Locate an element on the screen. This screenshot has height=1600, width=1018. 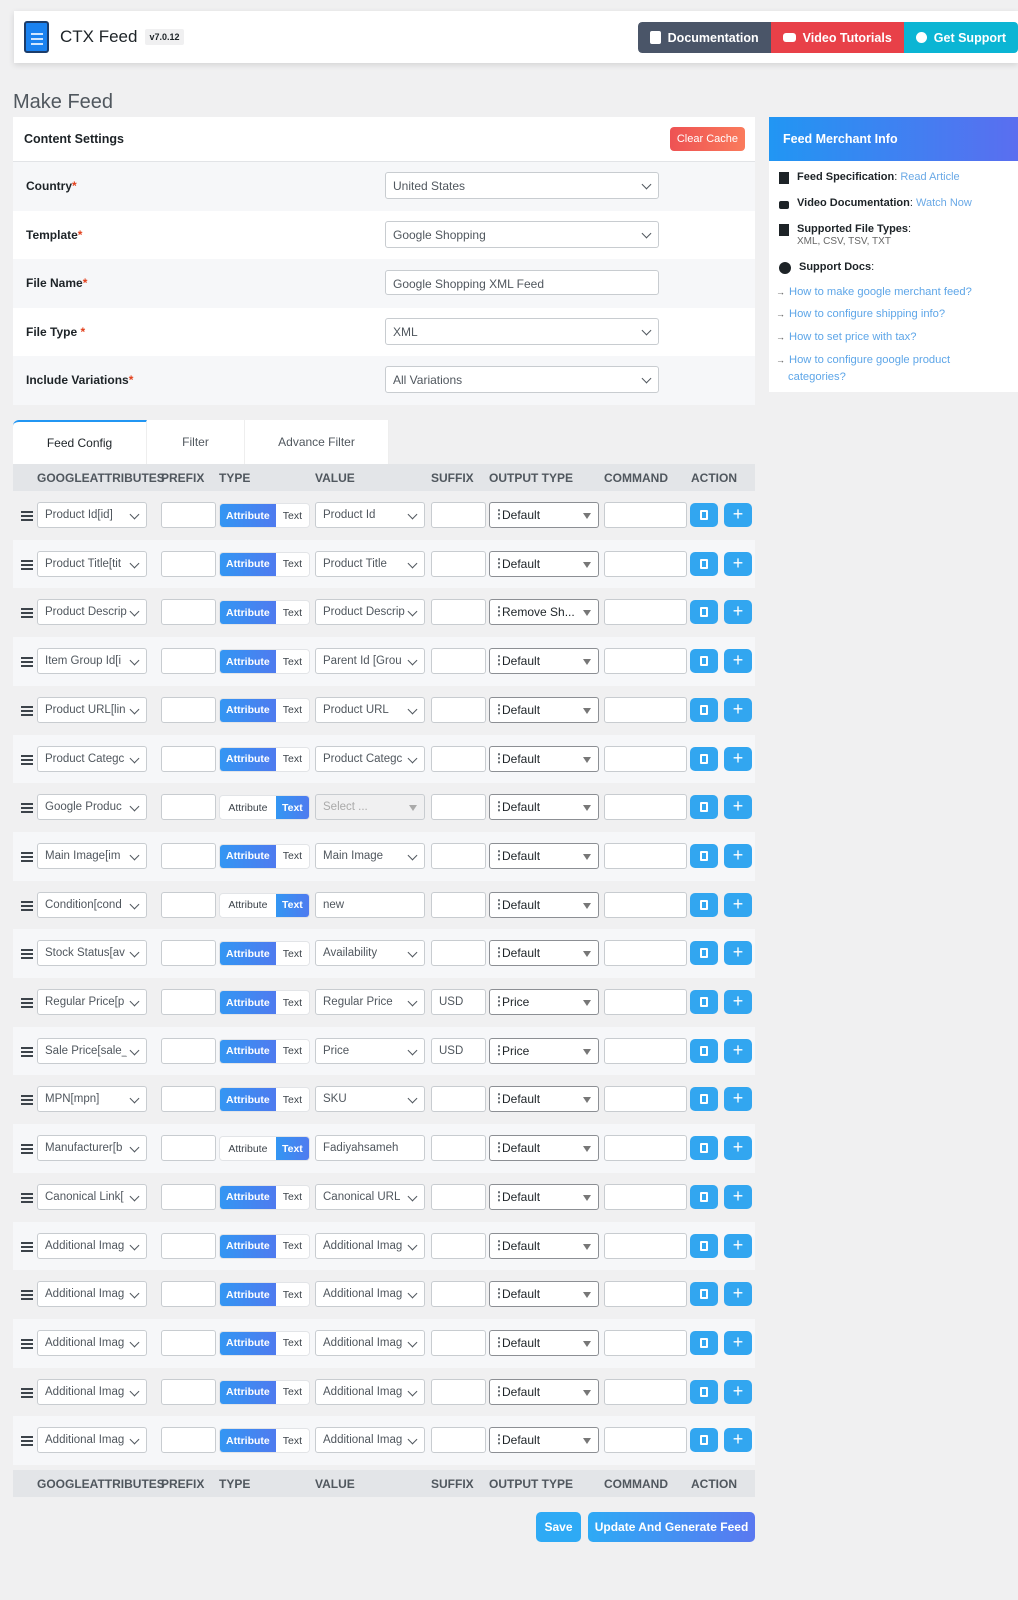
google-attribute-select: Product Title[tit is located at coordinates (92, 563).